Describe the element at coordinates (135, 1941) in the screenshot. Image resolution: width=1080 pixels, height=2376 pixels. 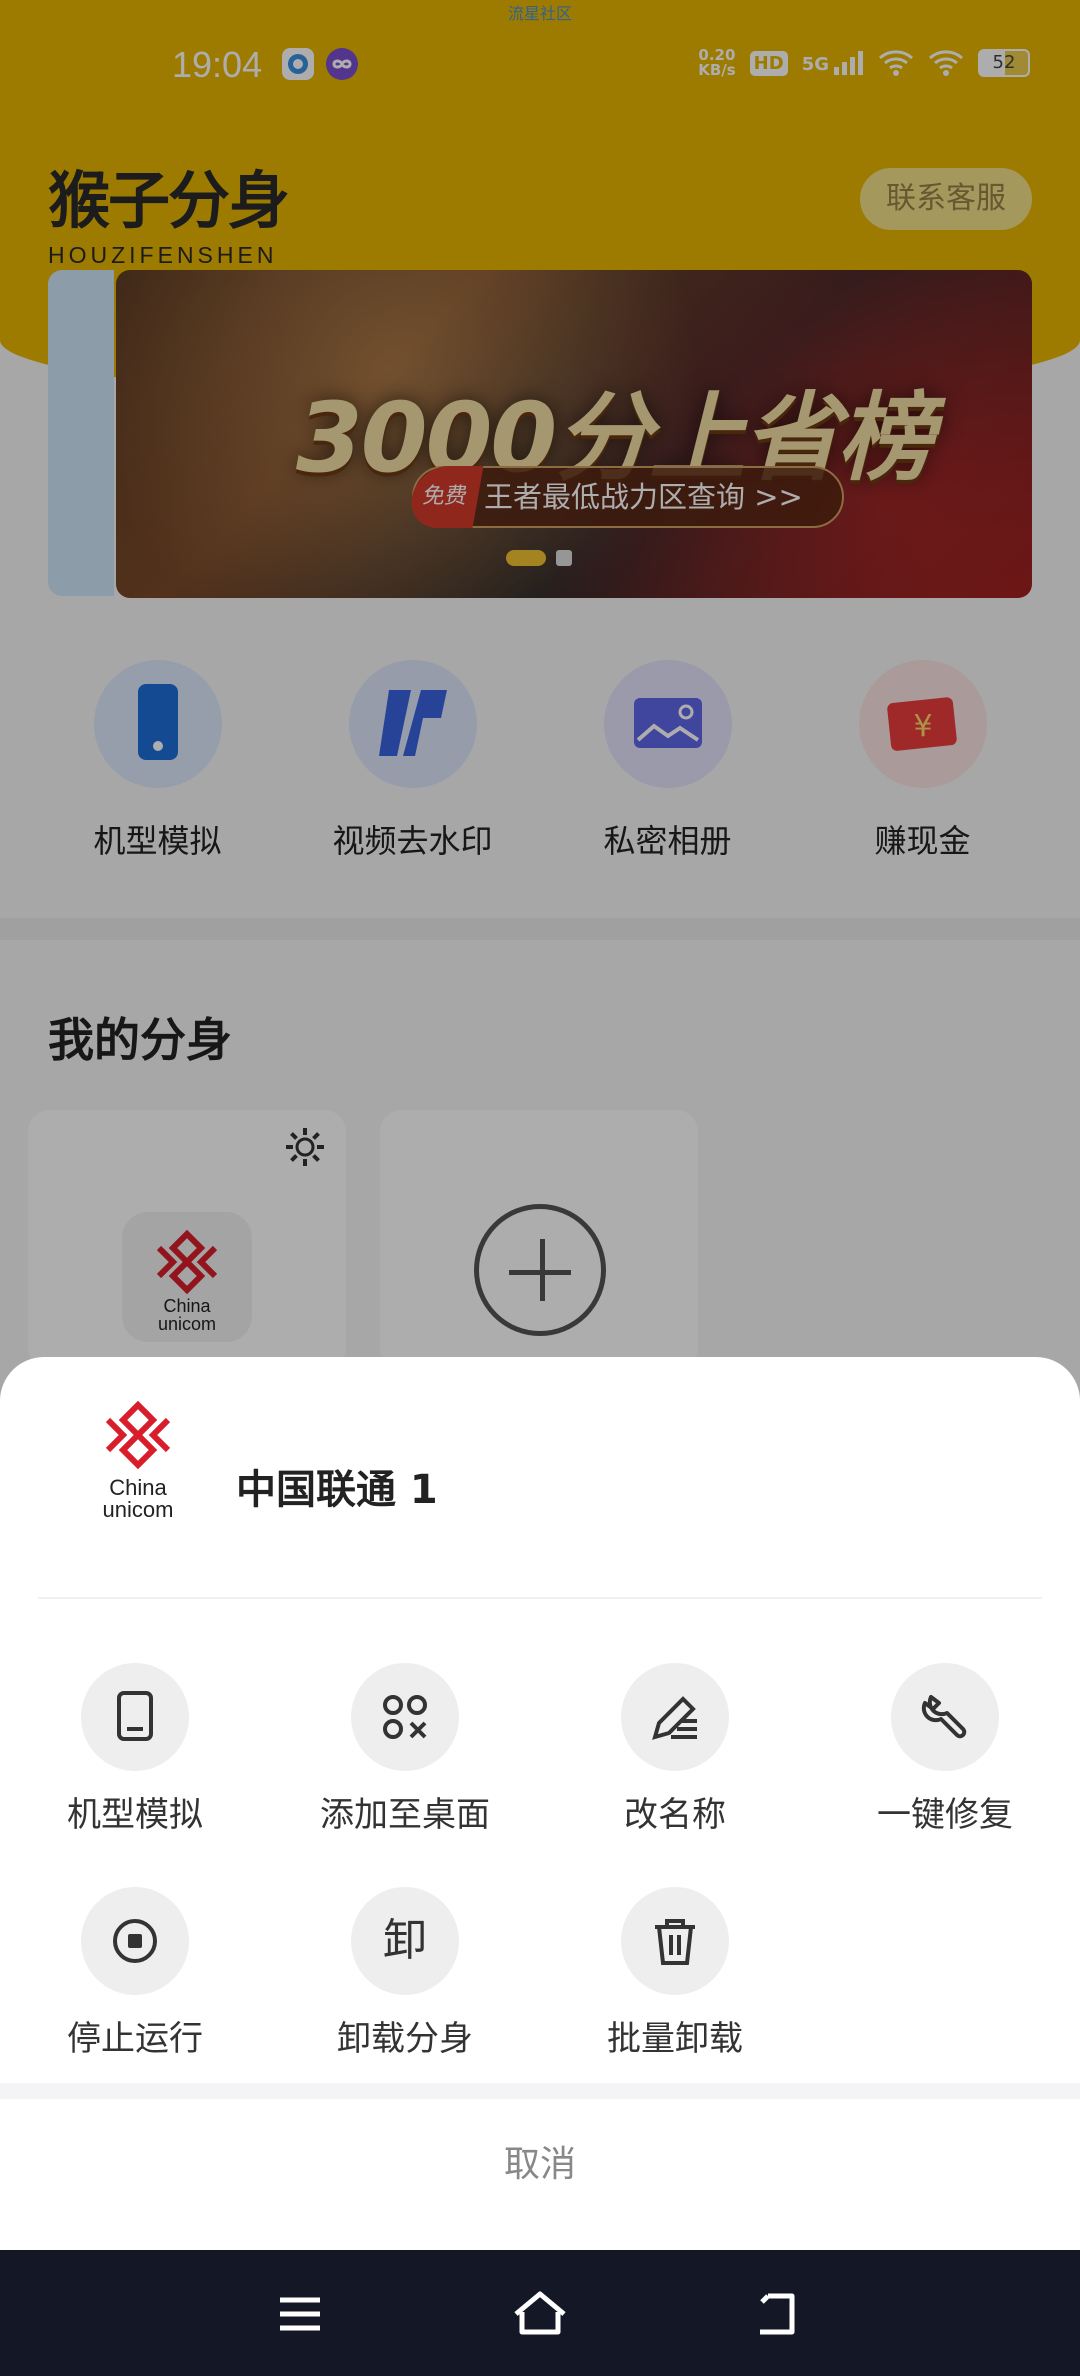
I see `stop-icon` at that location.